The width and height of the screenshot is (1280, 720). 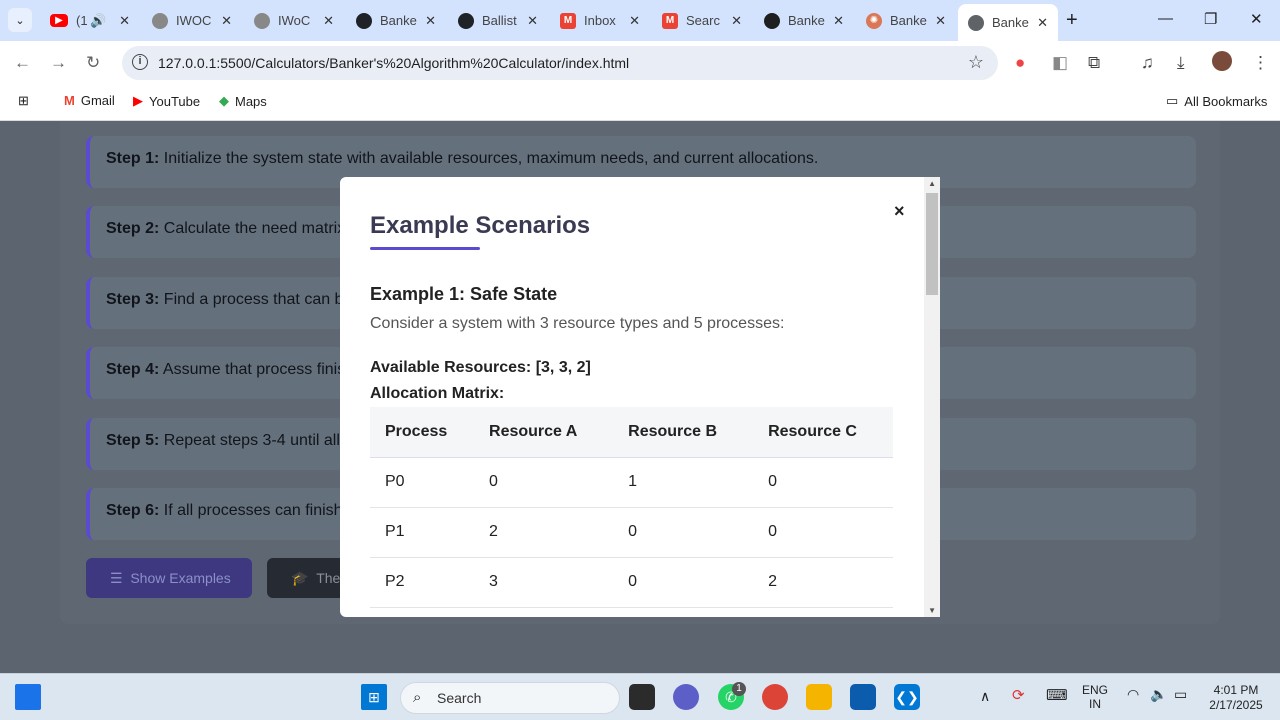 I want to click on step-text: Calculate the need matrix, so click(x=254, y=228).